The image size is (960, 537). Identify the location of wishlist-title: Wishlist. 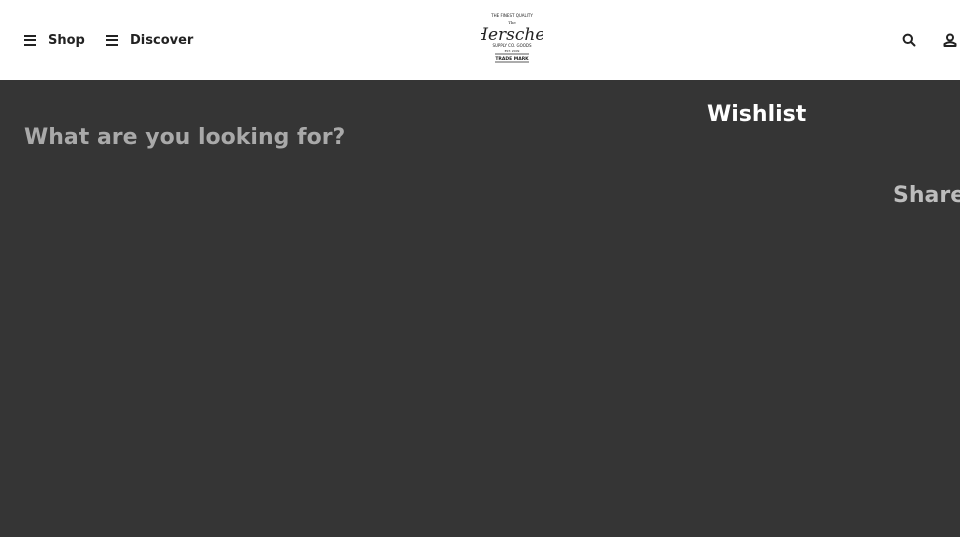
(757, 114).